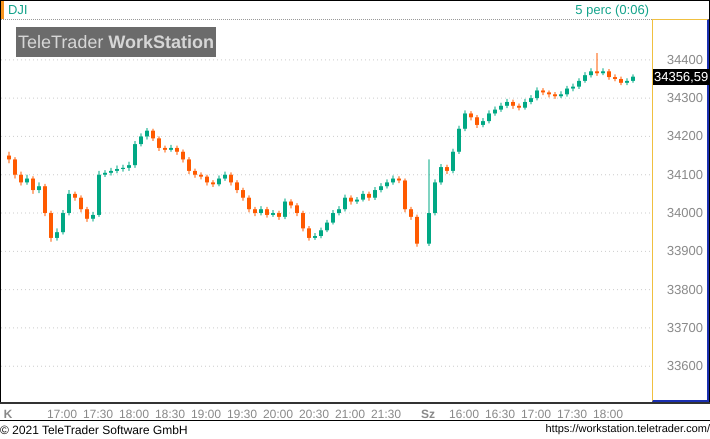 The height and width of the screenshot is (439, 710). What do you see at coordinates (500, 414) in the screenshot?
I see `time-label: 16:30` at bounding box center [500, 414].